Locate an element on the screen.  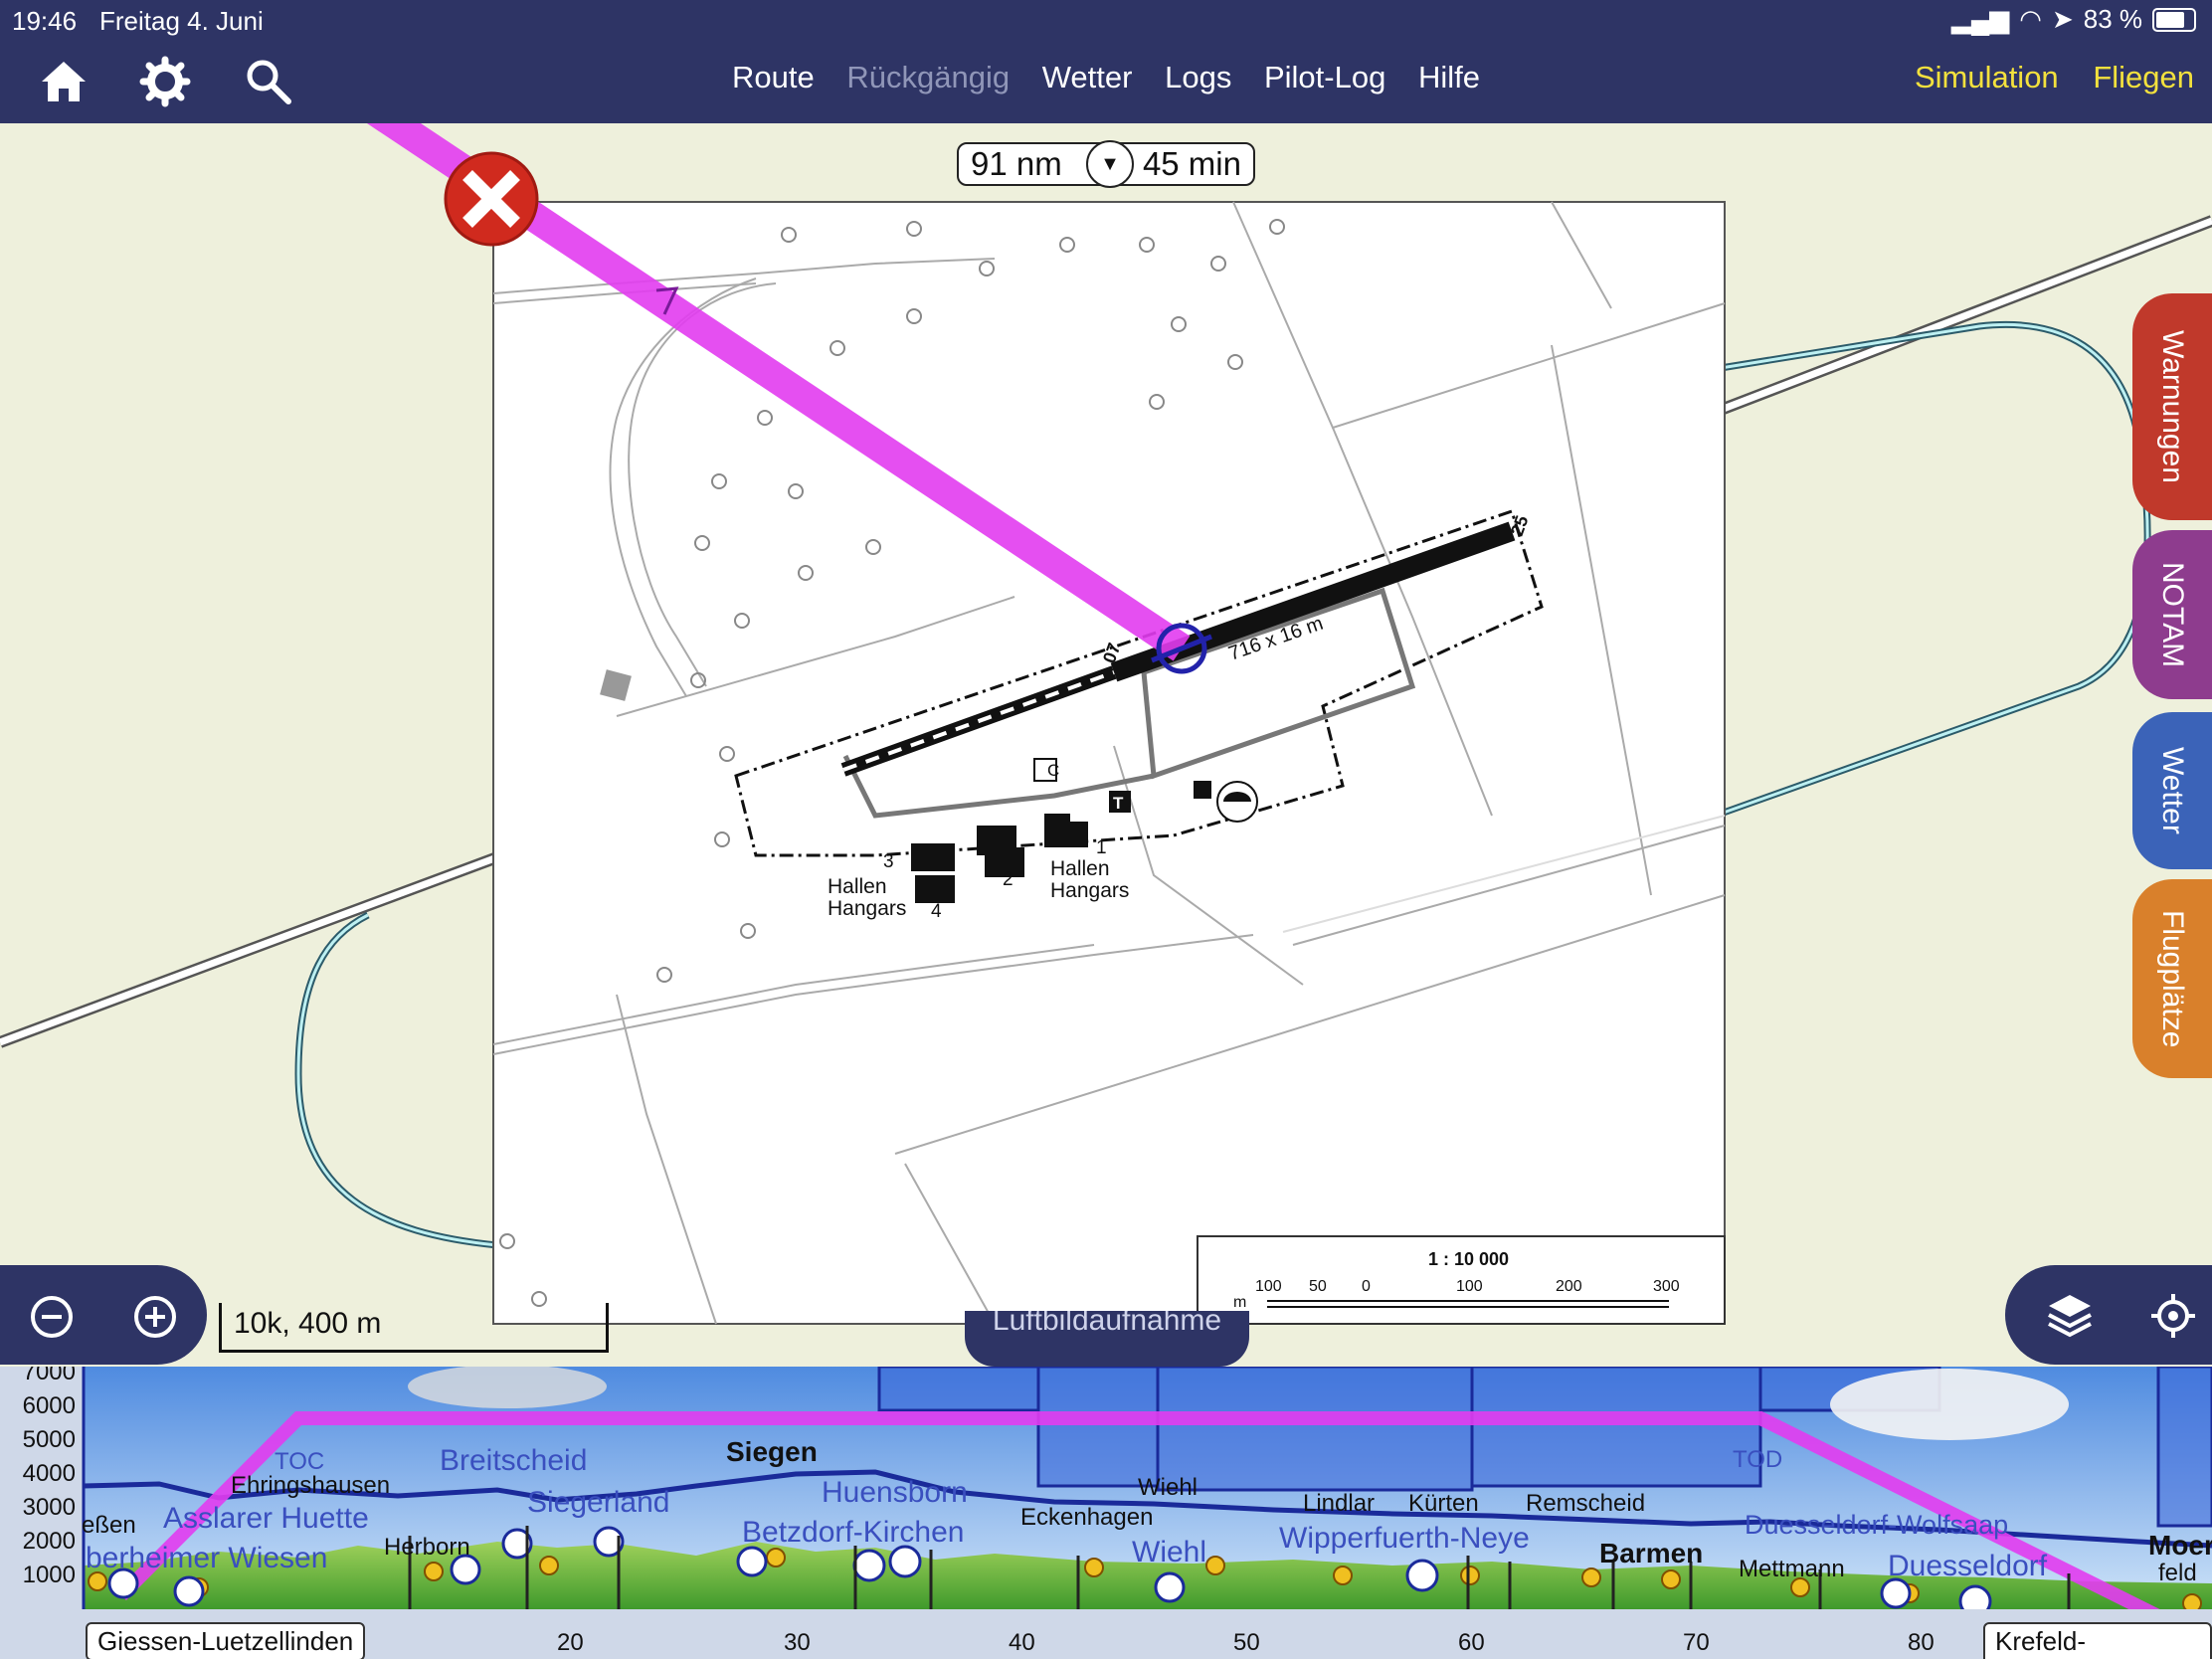
city-label: Siegen is located at coordinates (772, 1451).